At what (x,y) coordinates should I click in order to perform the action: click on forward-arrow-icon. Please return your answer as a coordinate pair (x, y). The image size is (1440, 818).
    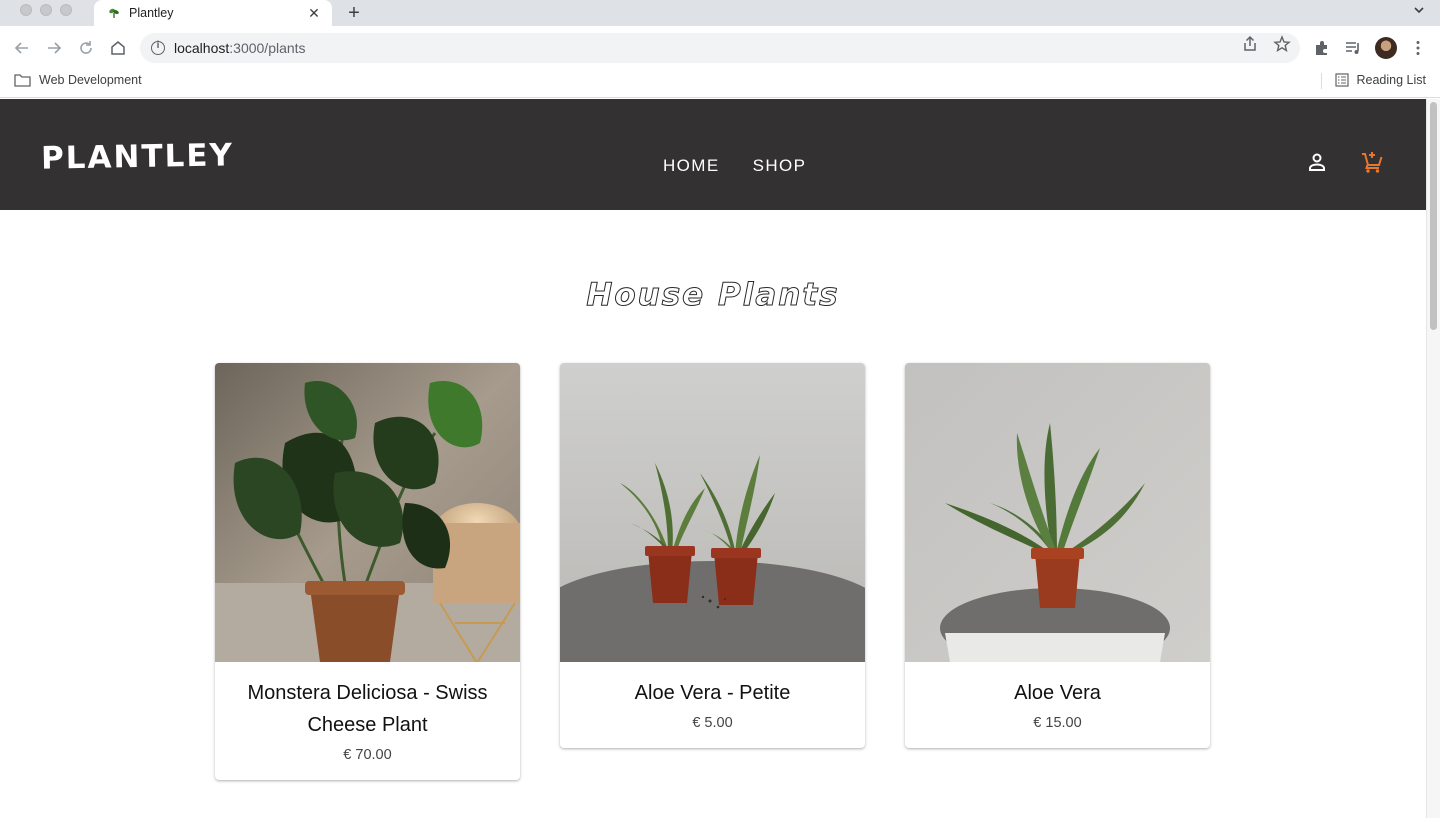
    Looking at the image, I should click on (54, 48).